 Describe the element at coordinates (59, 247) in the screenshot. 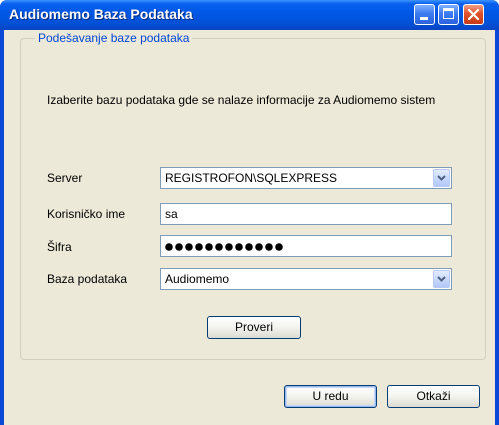

I see `password-label: Šifra` at that location.